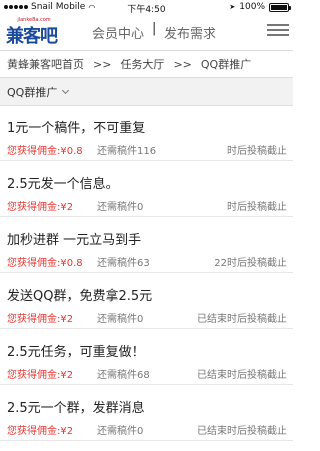 This screenshot has width=320, height=451. Describe the element at coordinates (190, 32) in the screenshot. I see `publish-link: 发布需求` at that location.